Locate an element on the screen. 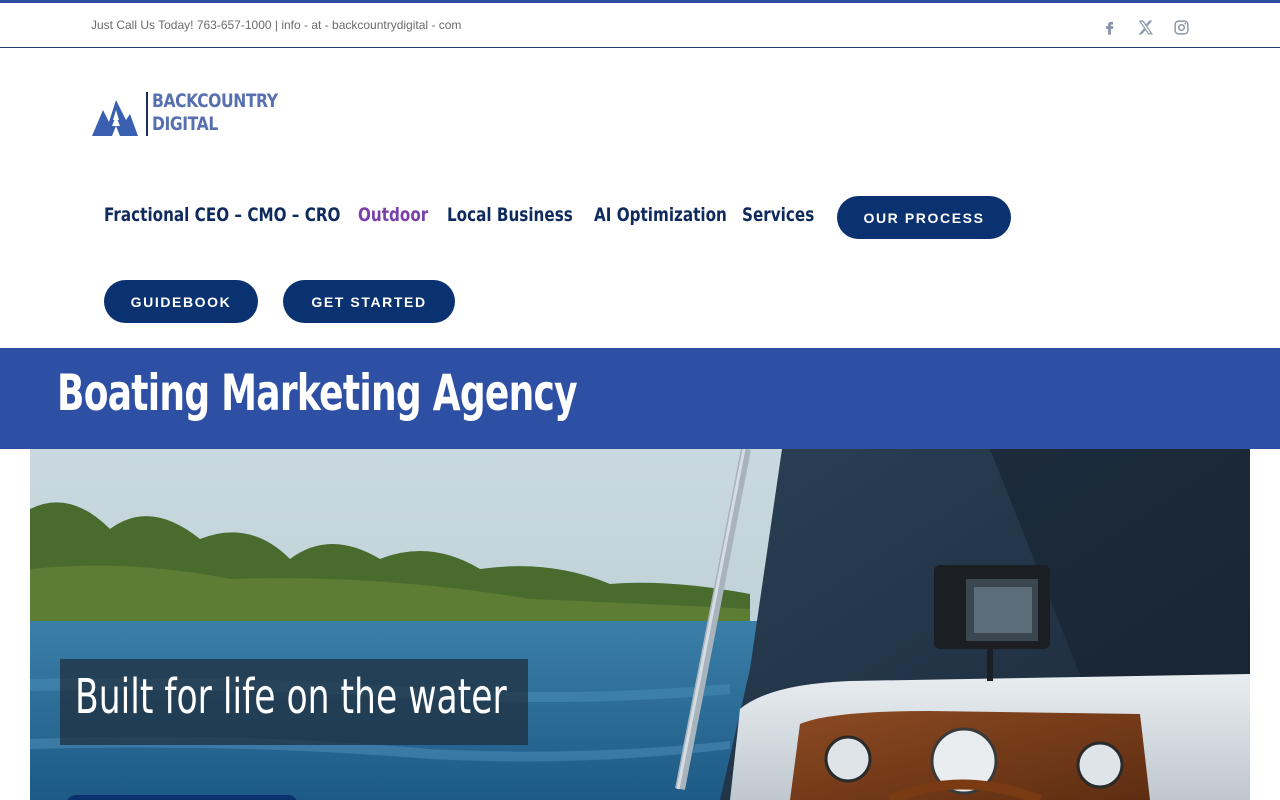  logo-wordmark: BACKCOUNTRY DIGITAL is located at coordinates (215, 112).